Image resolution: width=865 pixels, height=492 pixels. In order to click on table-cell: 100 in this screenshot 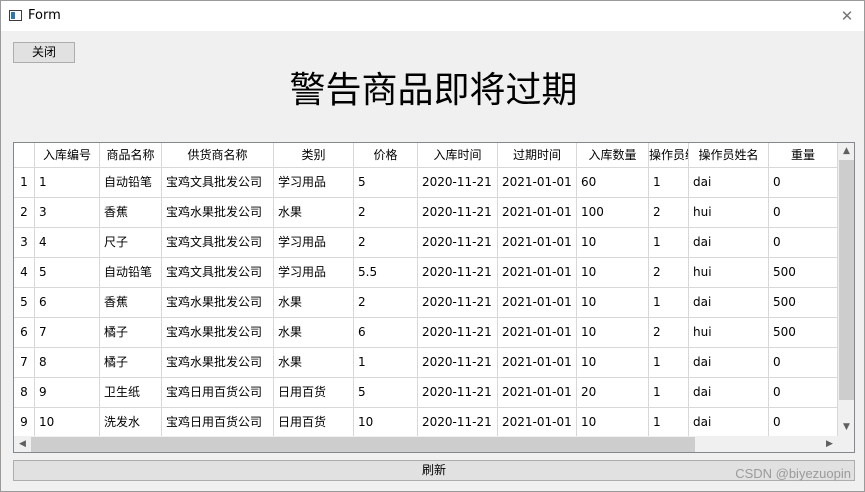, I will do `click(613, 213)`.